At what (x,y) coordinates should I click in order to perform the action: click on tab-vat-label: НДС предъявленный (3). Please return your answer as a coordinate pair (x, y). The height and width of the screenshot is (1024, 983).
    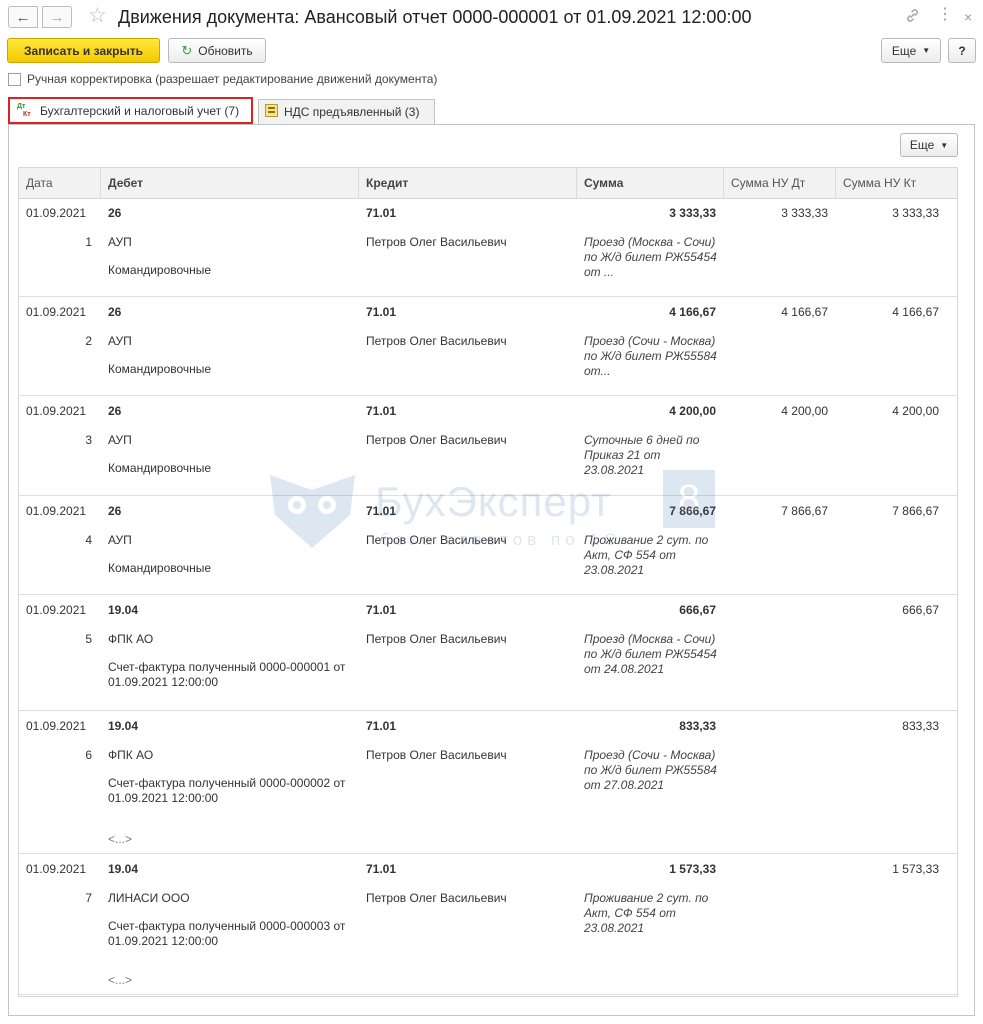
    Looking at the image, I should click on (352, 112).